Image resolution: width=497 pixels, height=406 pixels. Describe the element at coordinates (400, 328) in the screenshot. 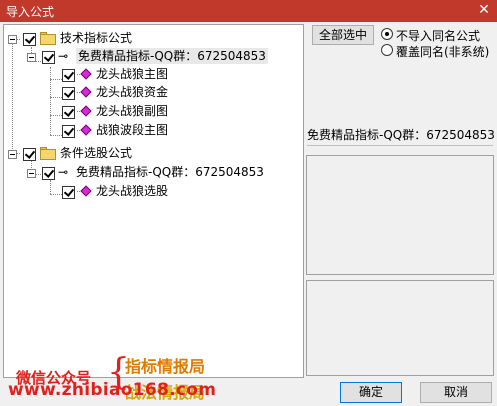

I see `formula-detail-panel` at that location.